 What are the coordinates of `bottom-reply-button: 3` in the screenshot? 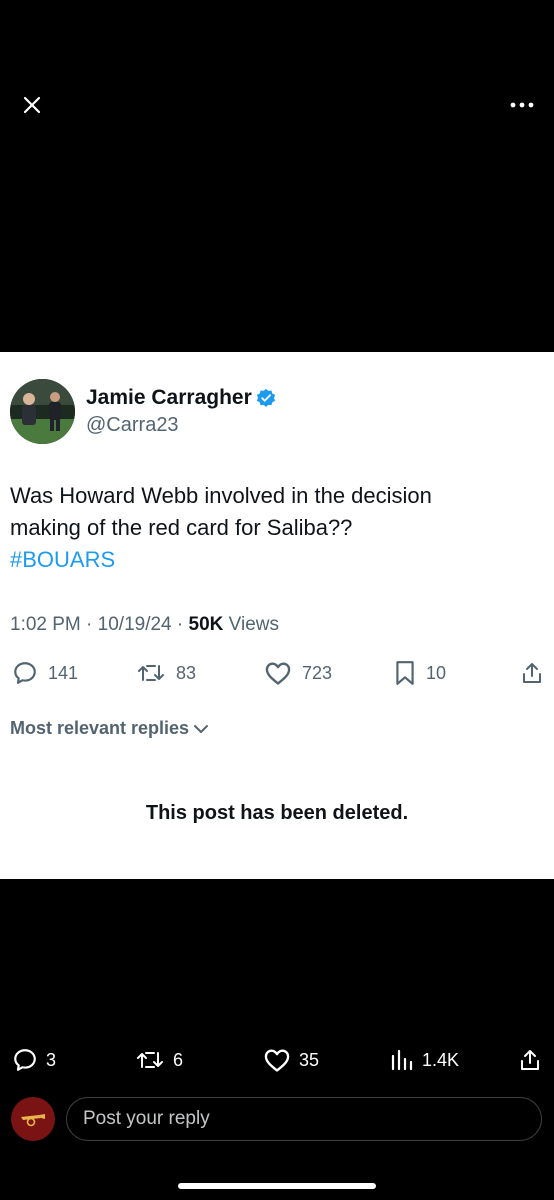 It's located at (34, 1060).